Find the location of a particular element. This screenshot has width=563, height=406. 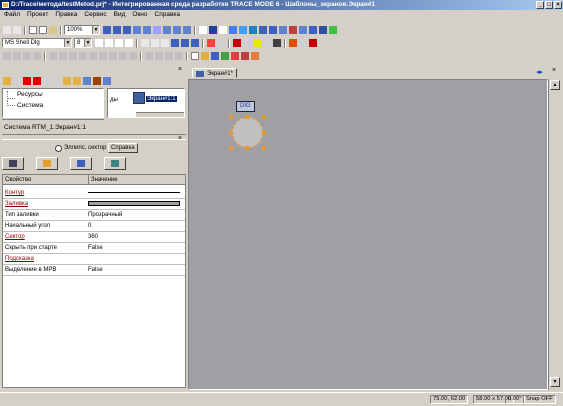

handle-tl is located at coordinates (231, 117).